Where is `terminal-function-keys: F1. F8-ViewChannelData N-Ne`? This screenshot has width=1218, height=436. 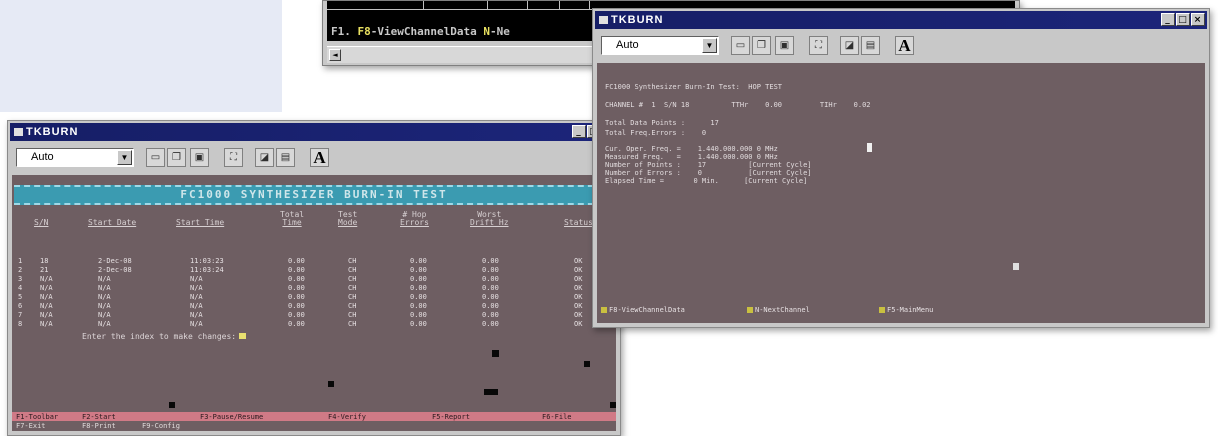 terminal-function-keys: F1. F8-ViewChannelData N-Ne is located at coordinates (420, 31).